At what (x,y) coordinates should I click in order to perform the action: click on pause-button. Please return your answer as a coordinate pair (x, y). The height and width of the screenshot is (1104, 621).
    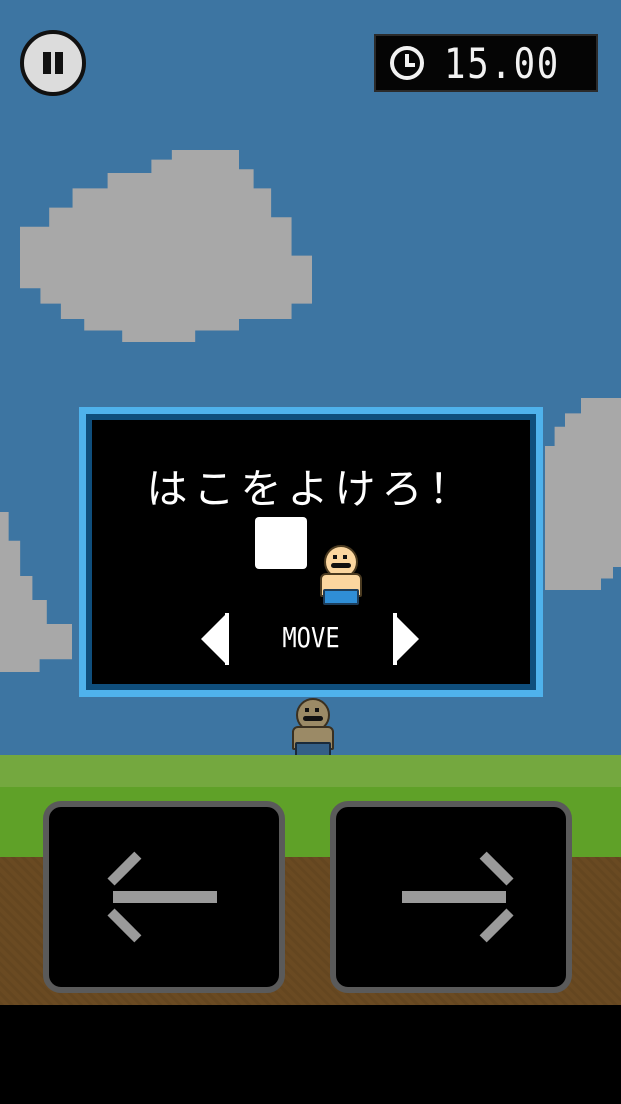
    Looking at the image, I should click on (53, 63).